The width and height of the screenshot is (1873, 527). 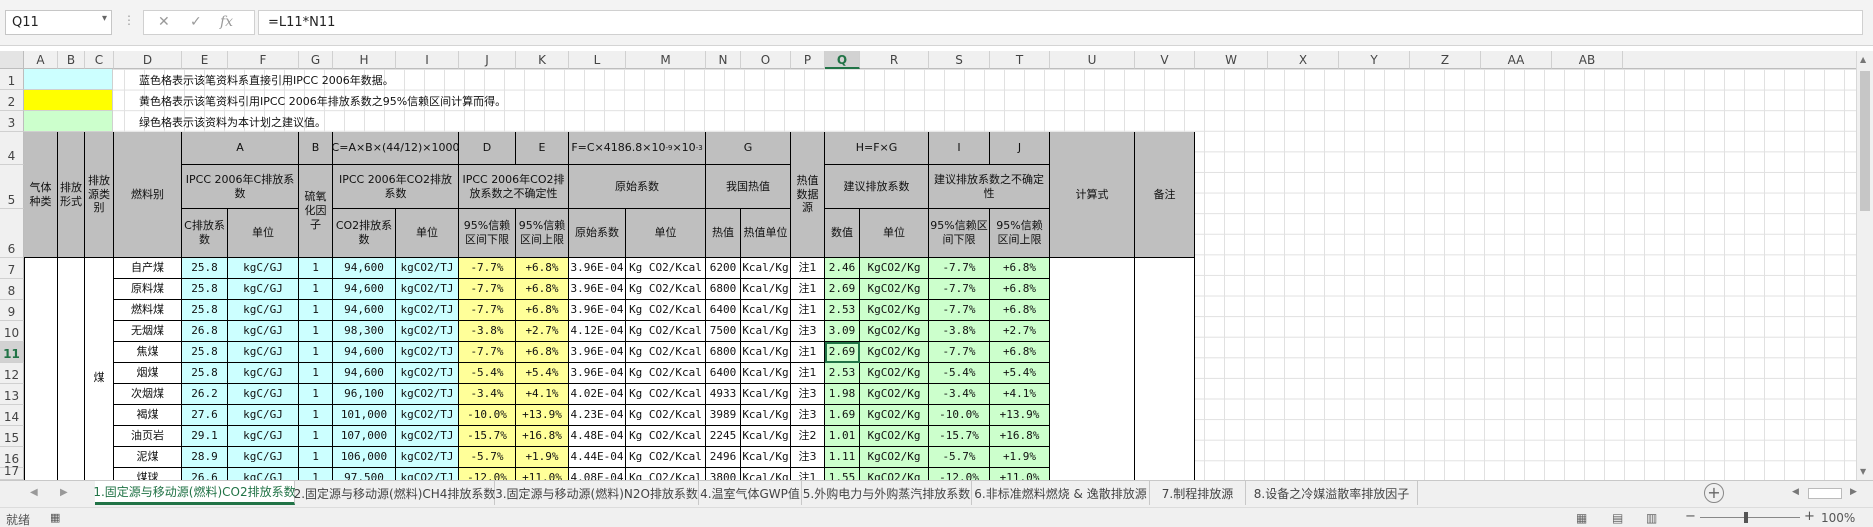 I want to click on co2-factor-cell: 97,500, so click(x=364, y=474).